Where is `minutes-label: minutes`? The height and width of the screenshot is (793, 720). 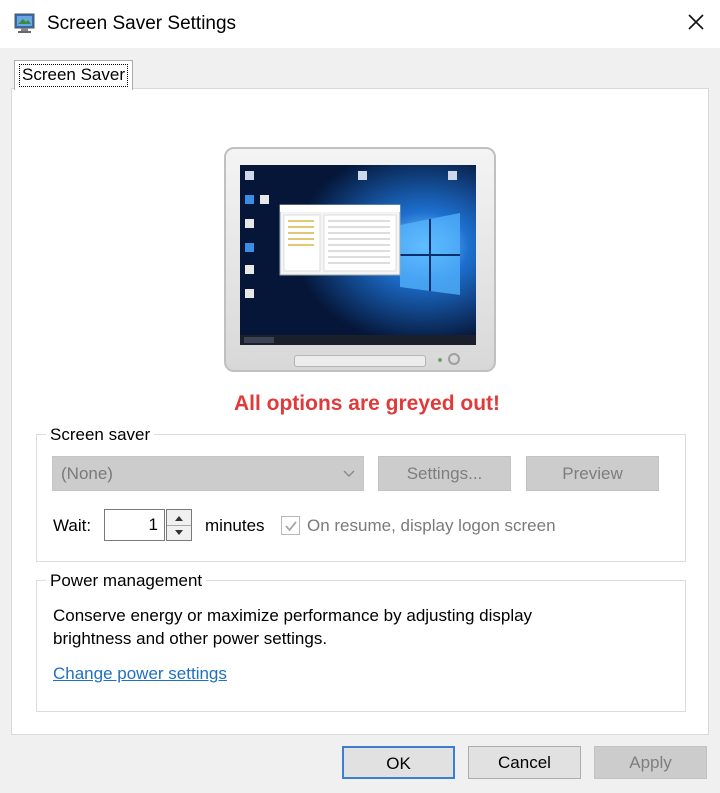
minutes-label: minutes is located at coordinates (235, 525).